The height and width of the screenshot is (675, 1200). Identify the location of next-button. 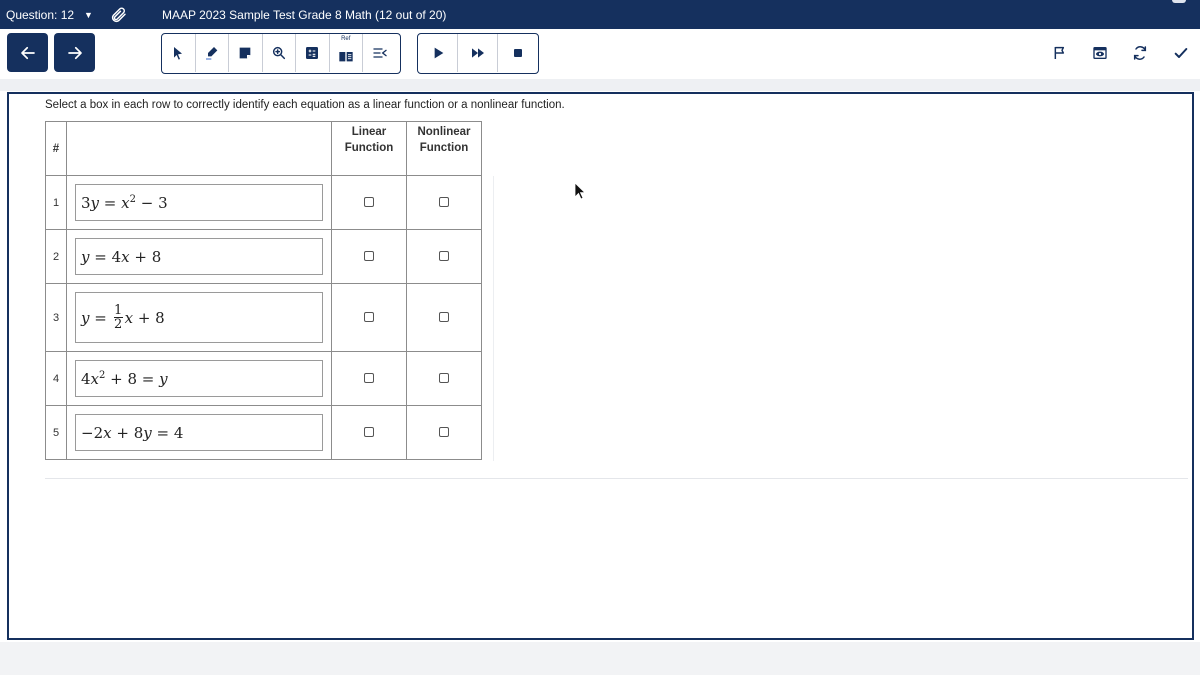
(74, 52).